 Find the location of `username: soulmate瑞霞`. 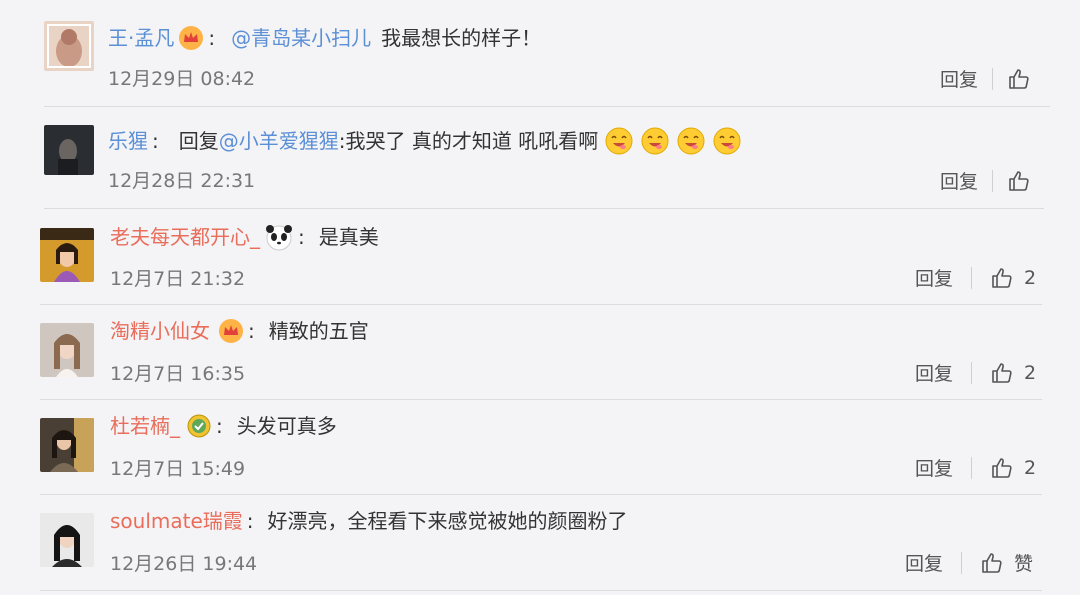

username: soulmate瑞霞 is located at coordinates (176, 521).